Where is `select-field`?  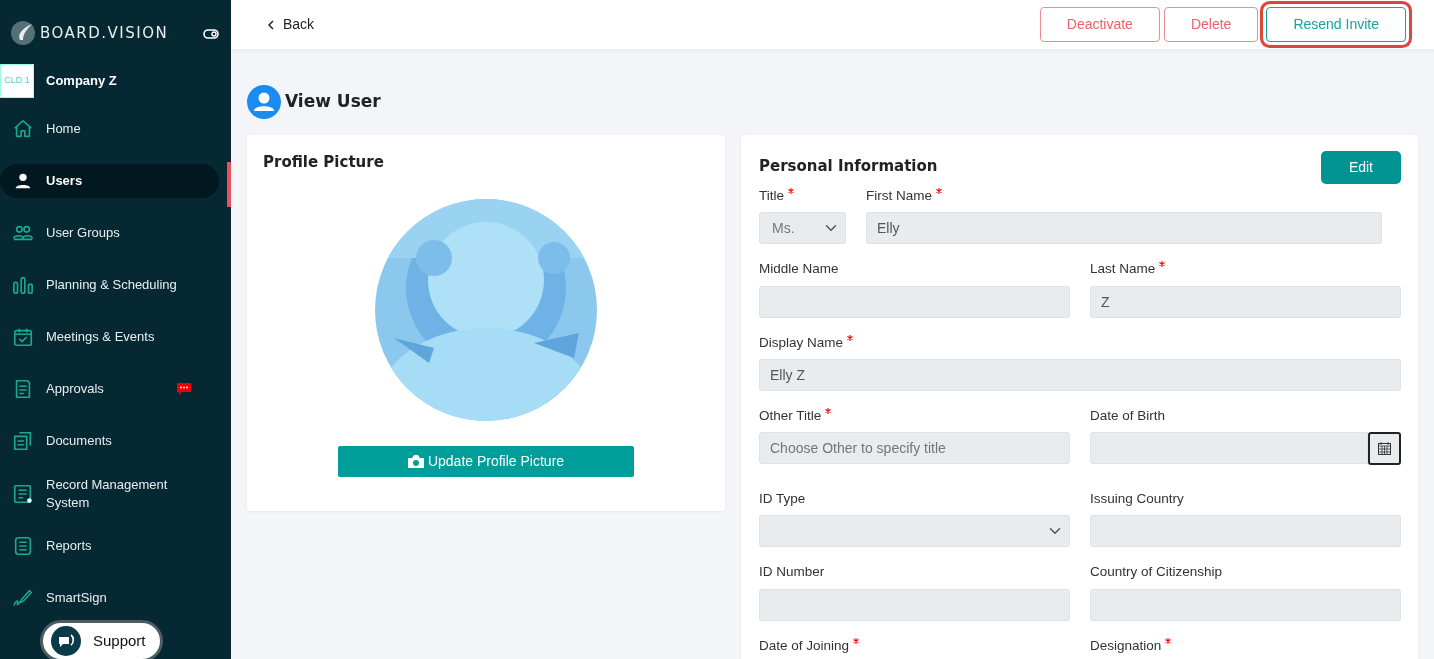
select-field is located at coordinates (914, 531).